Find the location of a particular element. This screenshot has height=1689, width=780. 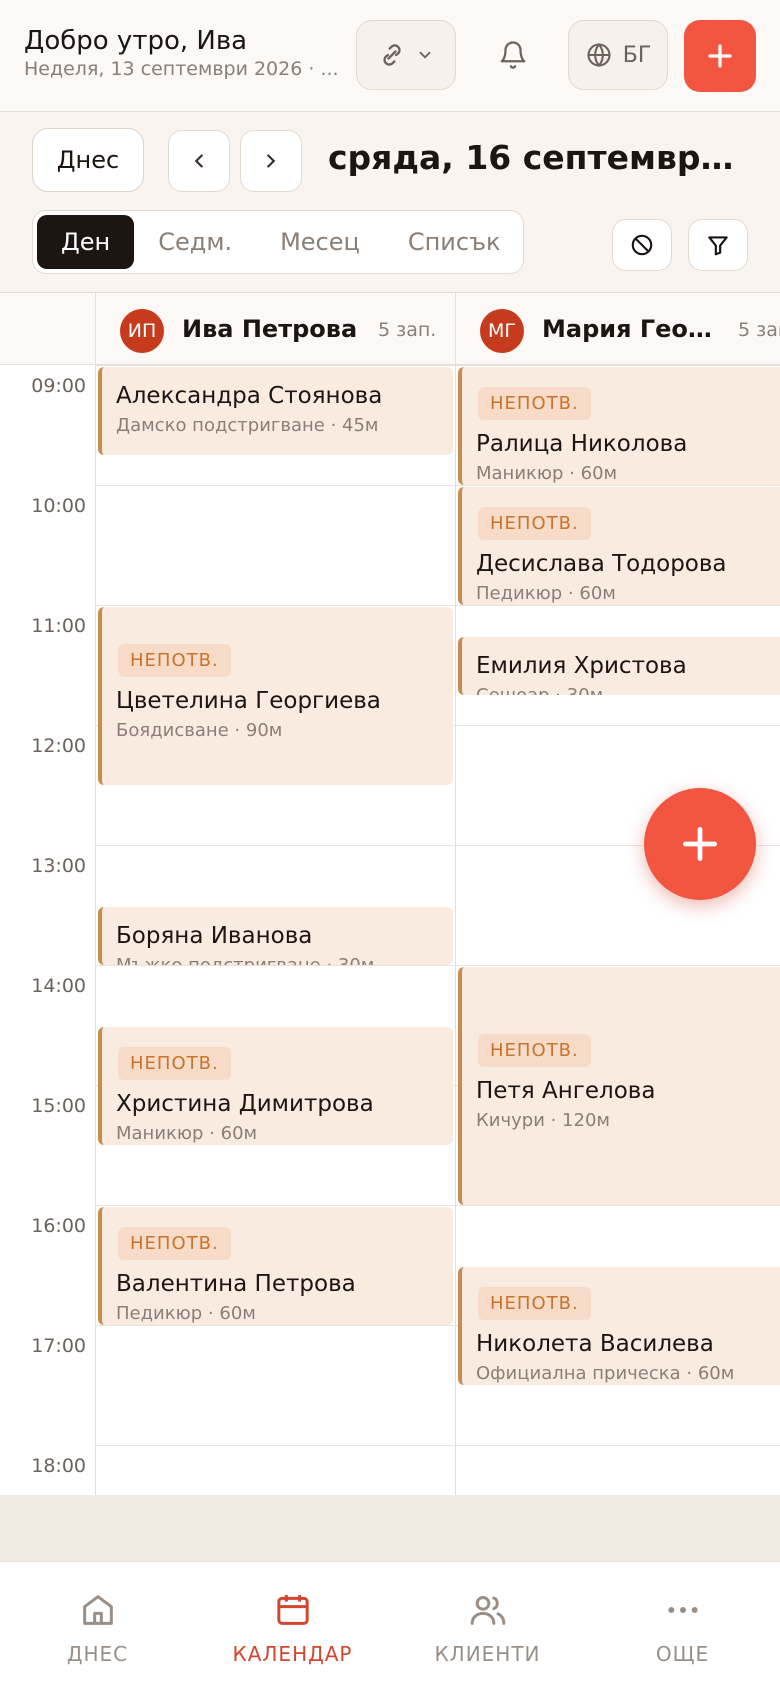

nav-more: ОЩЕ is located at coordinates (682, 1625).